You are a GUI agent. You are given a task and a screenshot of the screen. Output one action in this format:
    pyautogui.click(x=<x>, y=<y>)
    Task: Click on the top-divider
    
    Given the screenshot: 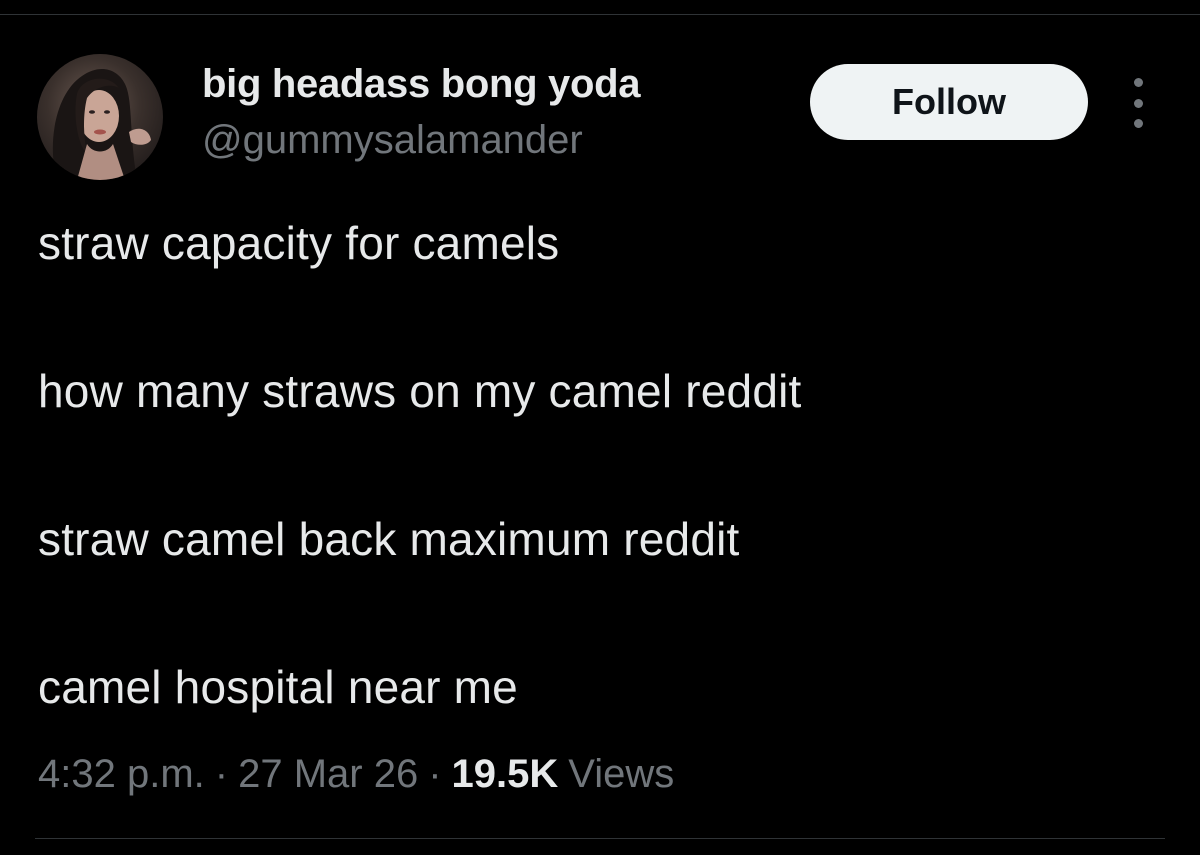 What is the action you would take?
    pyautogui.click(x=600, y=14)
    